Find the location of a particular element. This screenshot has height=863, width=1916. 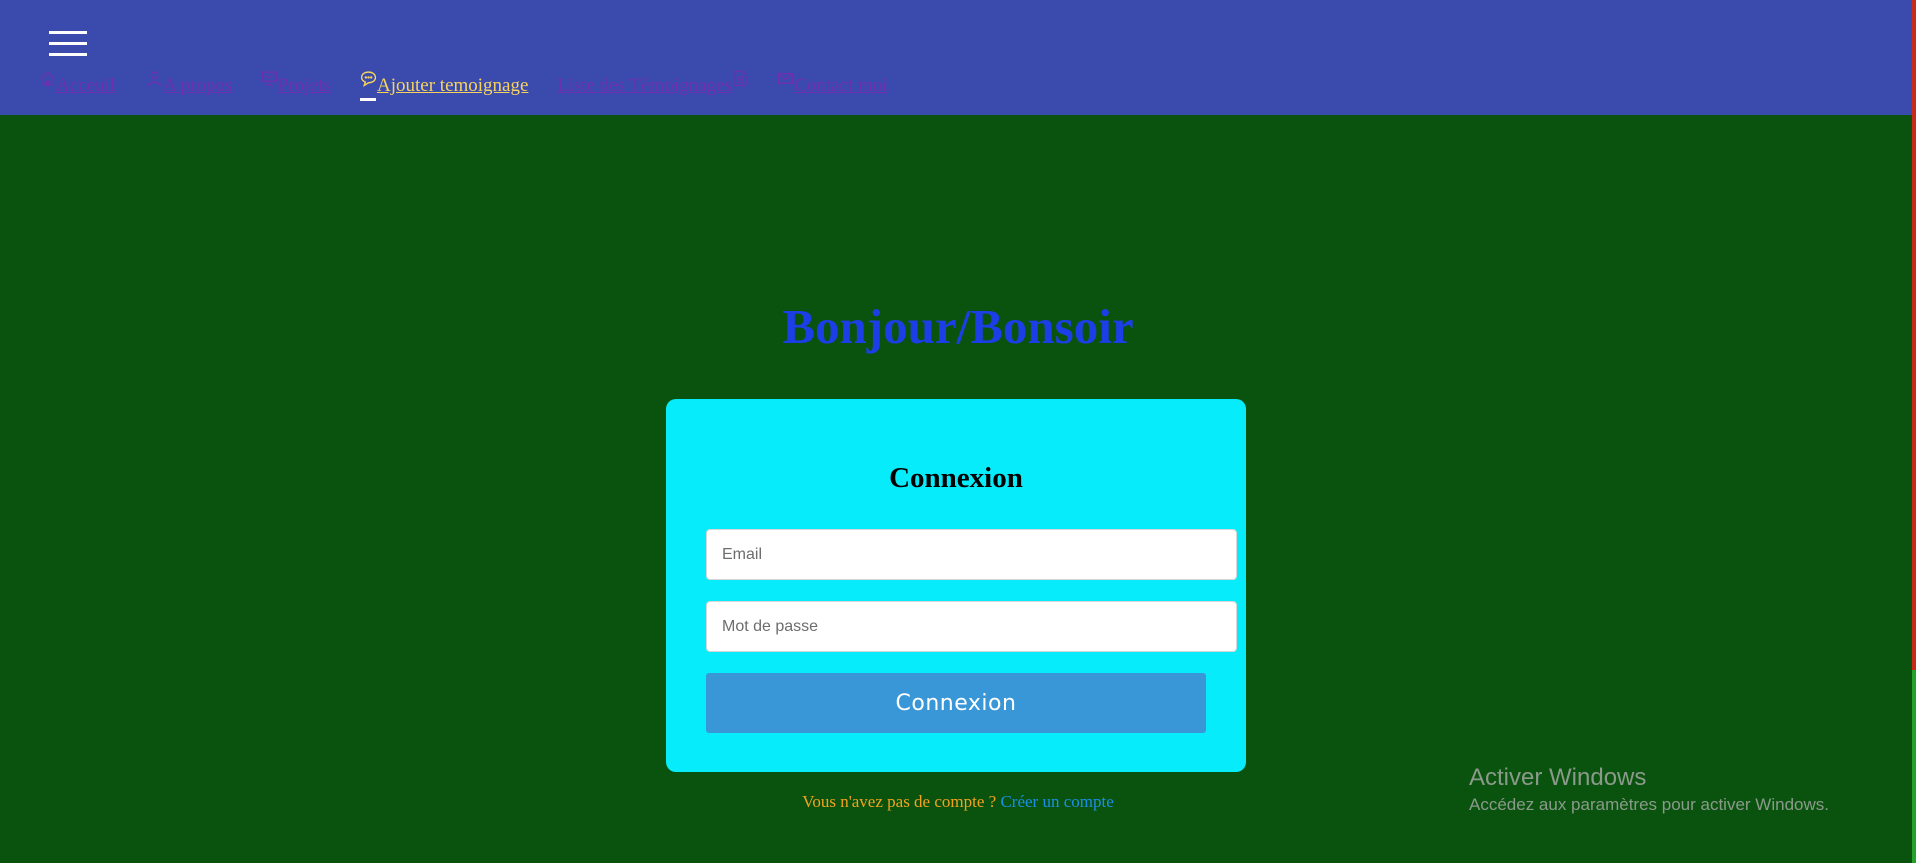

active-nav-indicator is located at coordinates (368, 99).